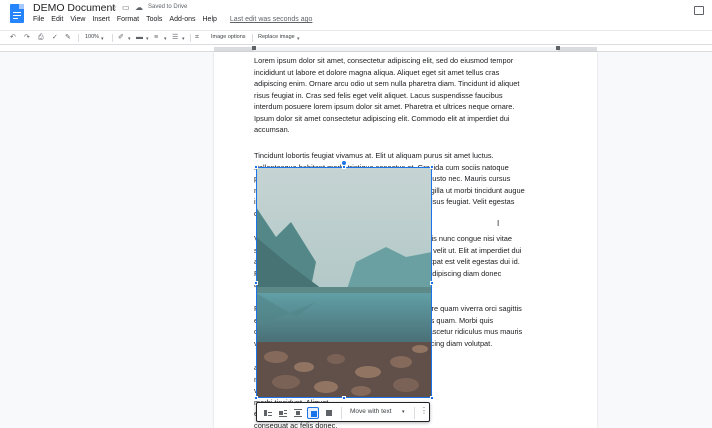 This screenshot has width=712, height=428. Describe the element at coordinates (77, 19) in the screenshot. I see `menu-view: View` at that location.